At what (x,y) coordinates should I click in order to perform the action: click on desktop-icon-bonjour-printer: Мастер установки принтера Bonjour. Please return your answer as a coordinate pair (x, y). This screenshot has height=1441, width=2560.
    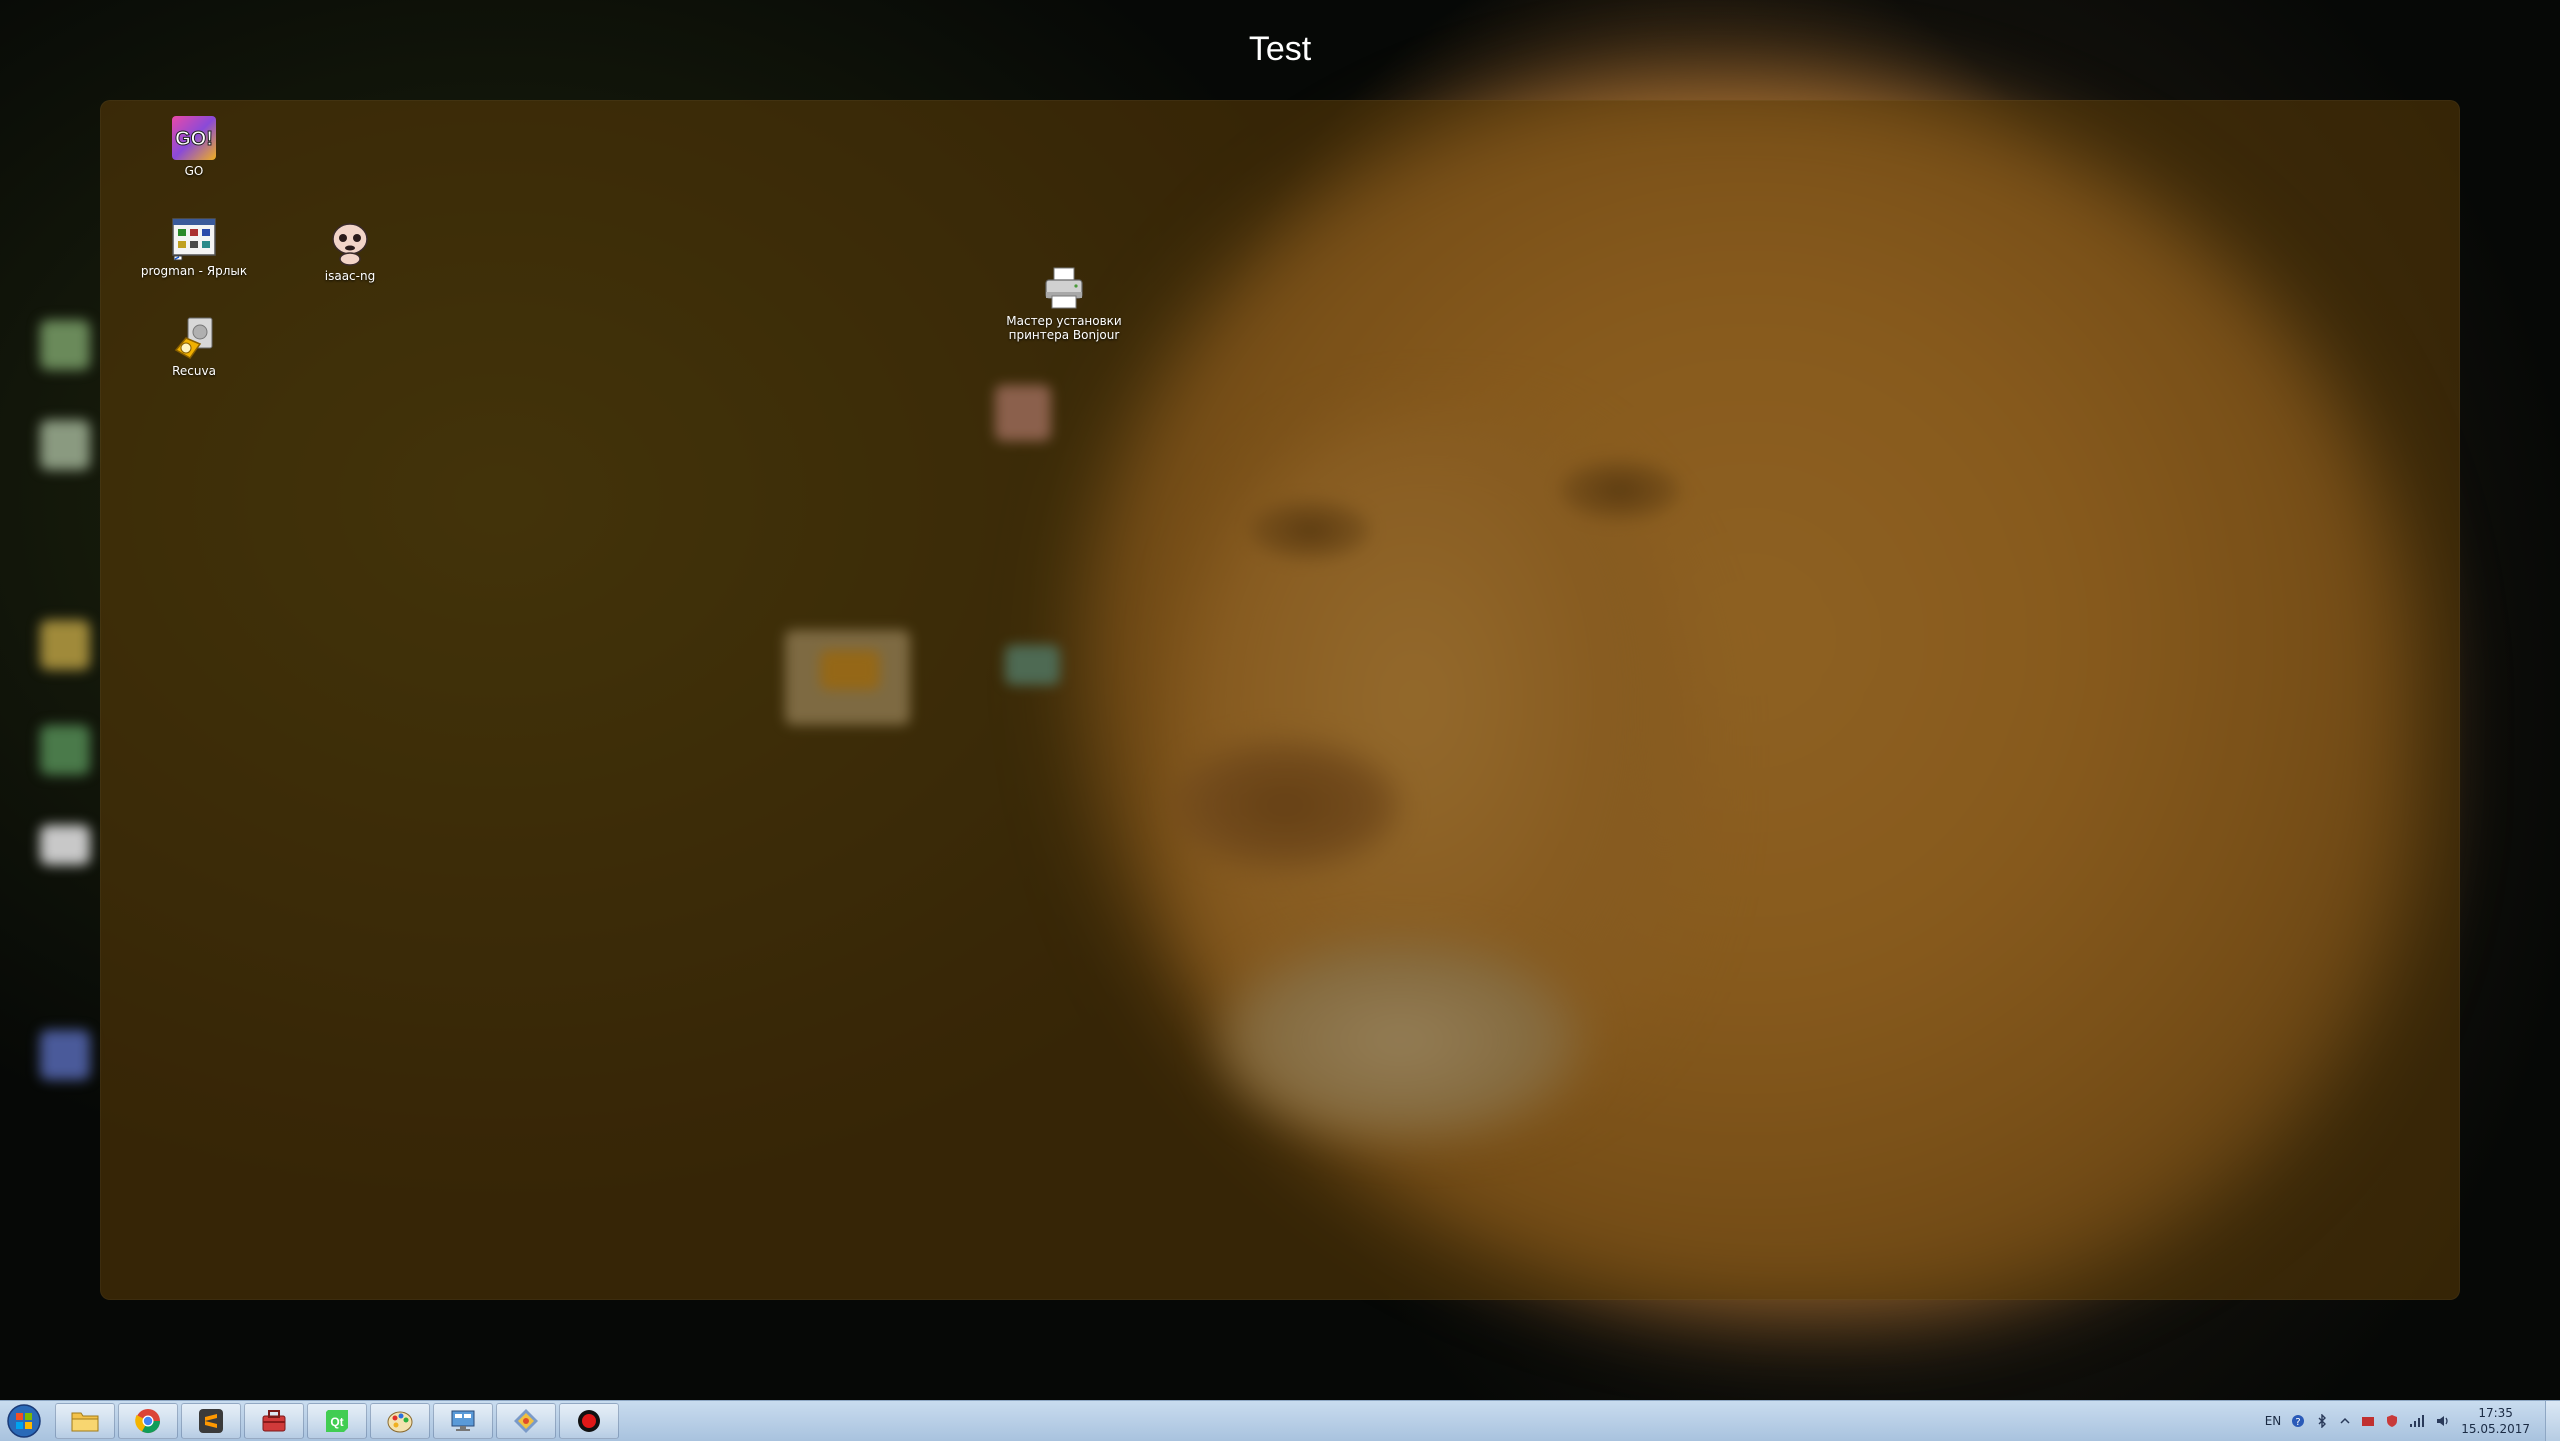
    Looking at the image, I should click on (1064, 303).